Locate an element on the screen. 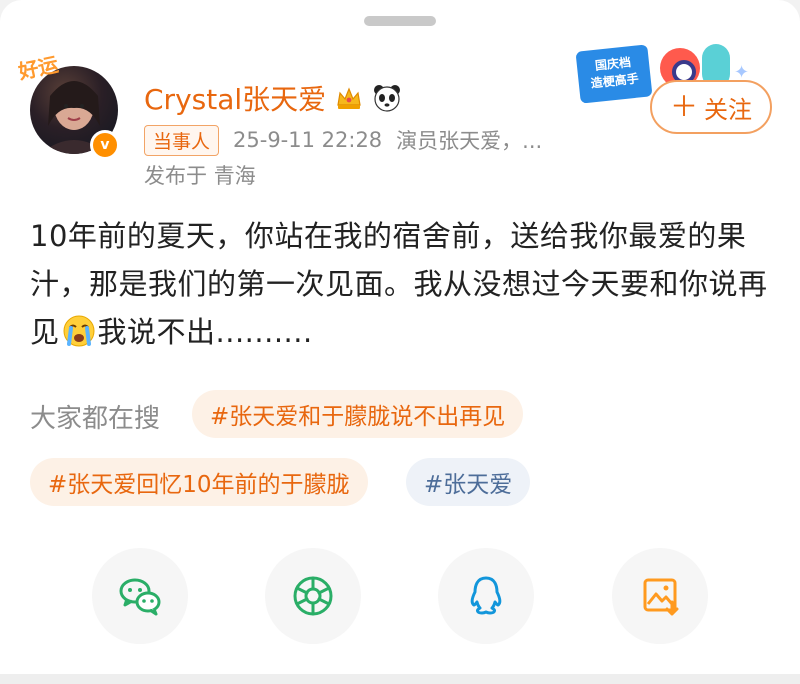 Image resolution: width=800 pixels, height=684 pixels. plus-icon: ＋ is located at coordinates (683, 106).